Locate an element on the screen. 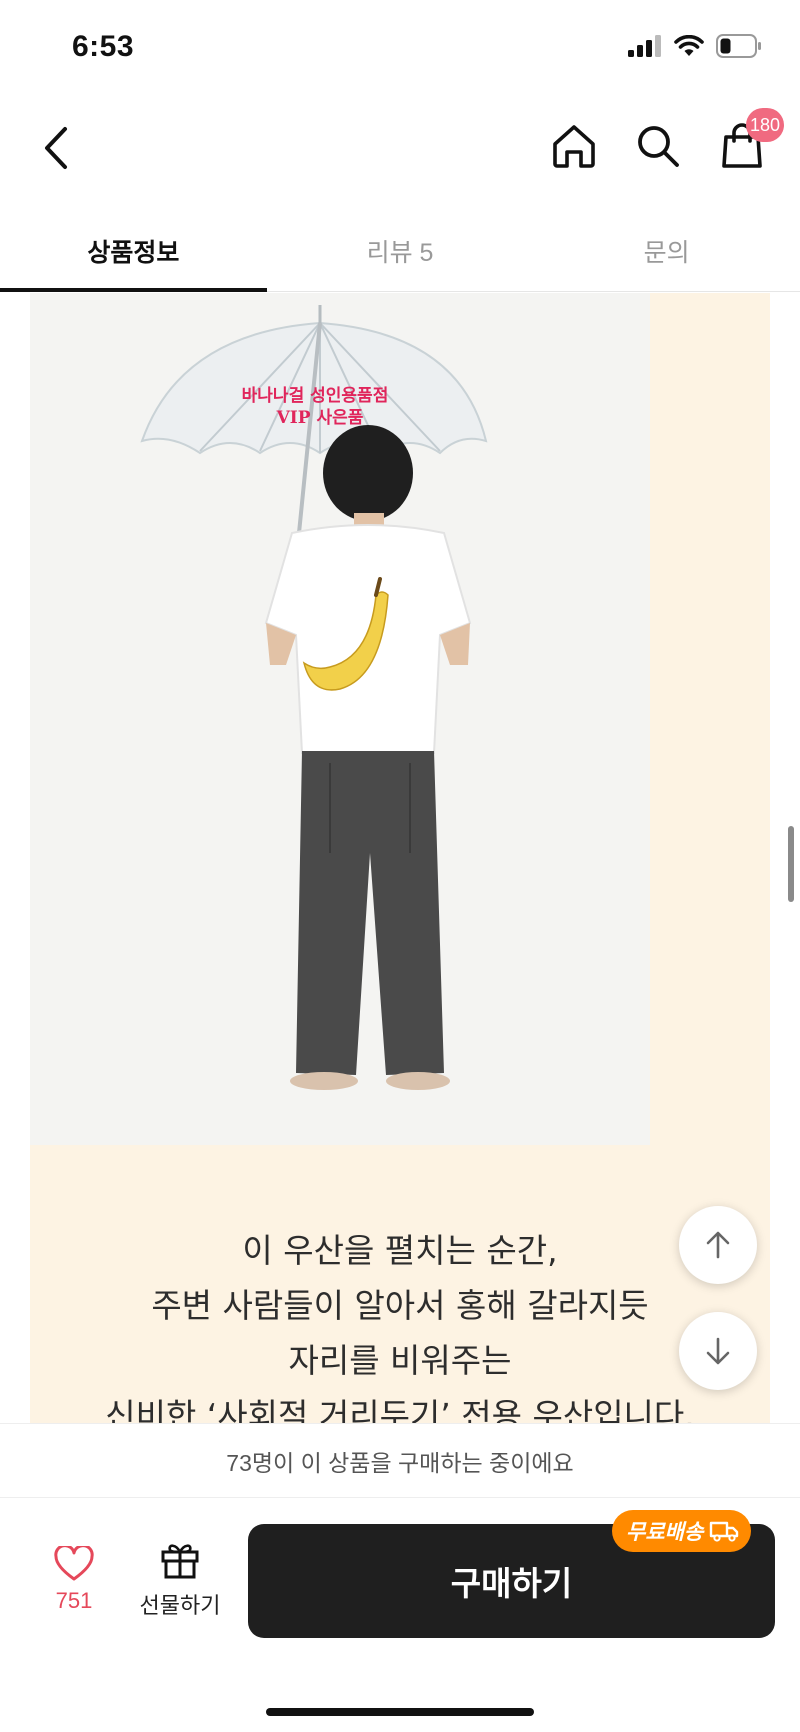 This screenshot has height=1732, width=800. tab-product-info: 상품정보 is located at coordinates (133, 251).